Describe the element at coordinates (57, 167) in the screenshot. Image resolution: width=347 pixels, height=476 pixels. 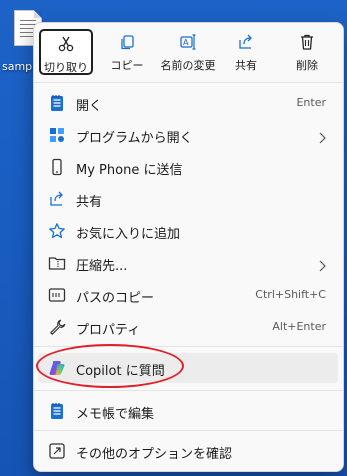
I see `phone-icon` at that location.